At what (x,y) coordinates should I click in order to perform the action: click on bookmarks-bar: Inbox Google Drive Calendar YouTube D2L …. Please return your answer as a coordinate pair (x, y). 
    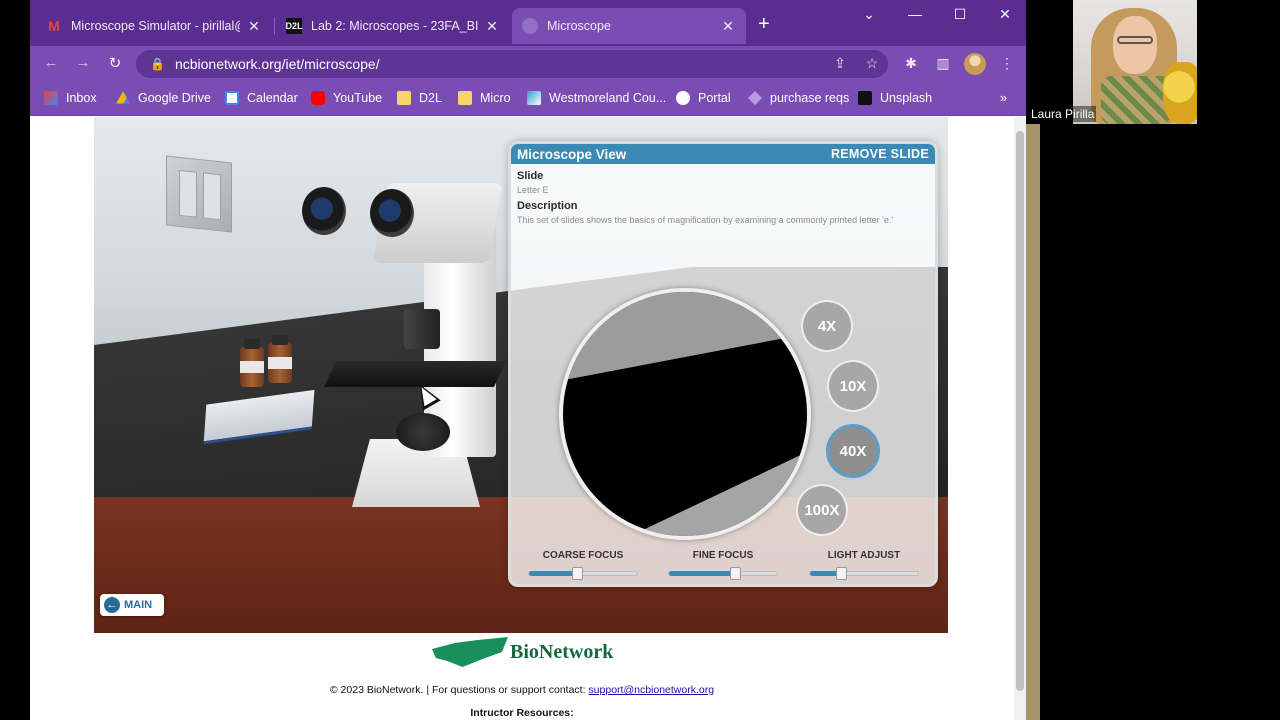
    Looking at the image, I should click on (528, 99).